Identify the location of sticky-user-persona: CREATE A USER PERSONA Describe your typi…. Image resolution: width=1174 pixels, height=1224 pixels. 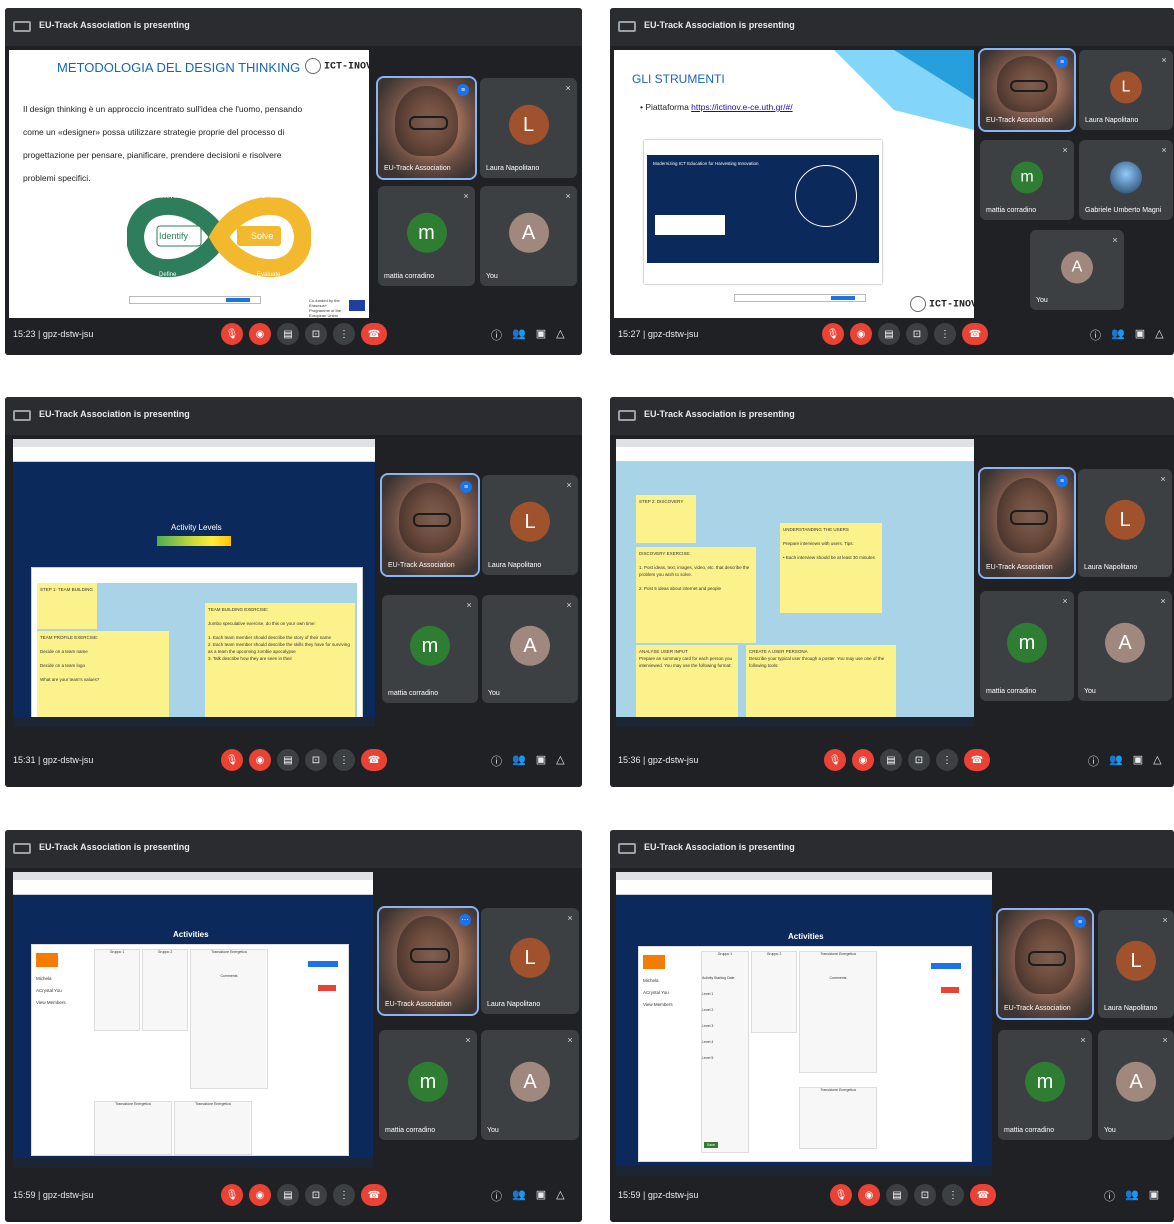
(821, 681).